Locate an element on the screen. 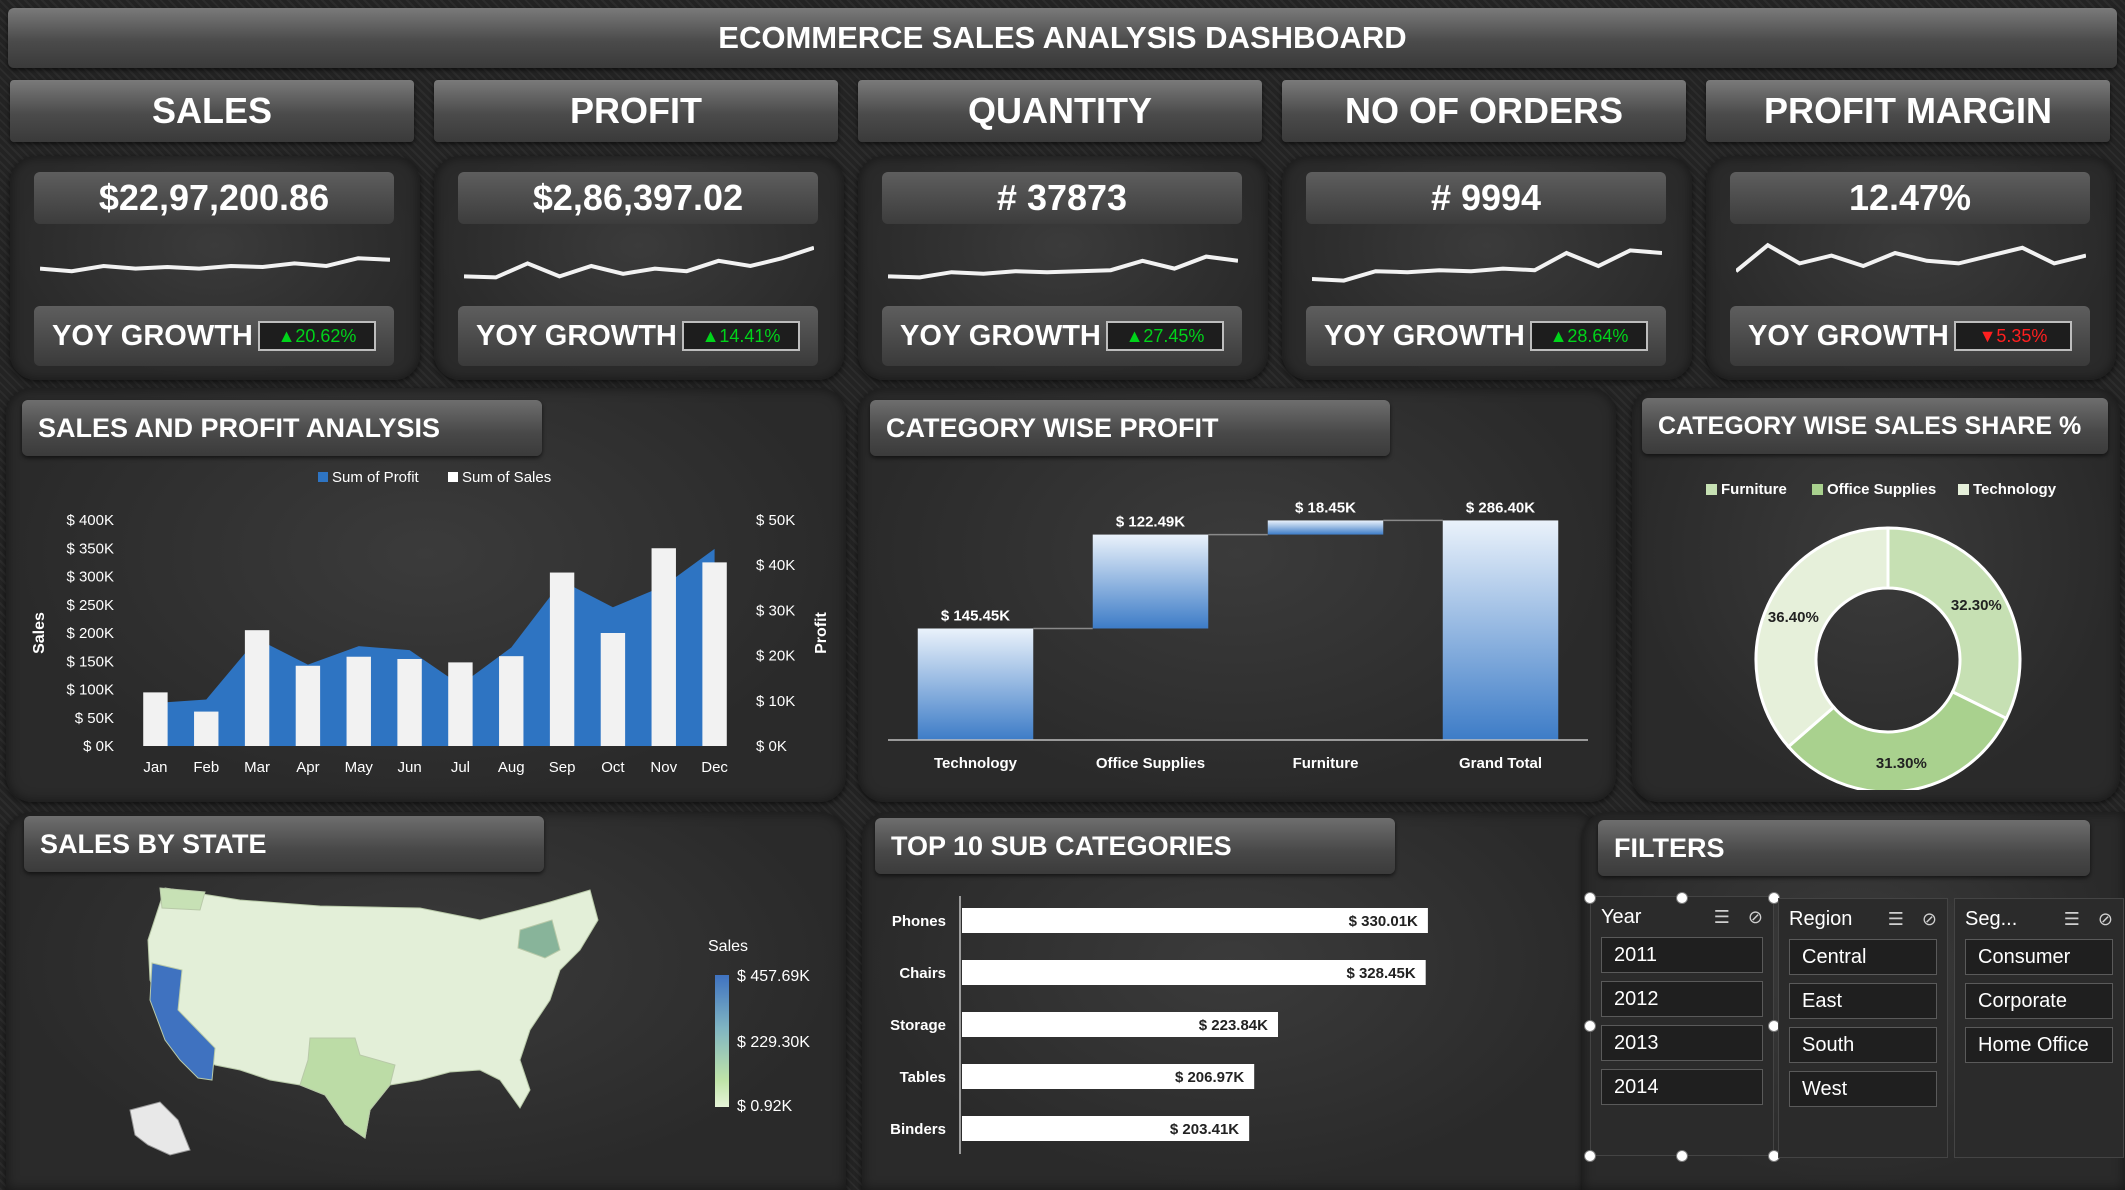  waterfall-value-label: $ 122.49K is located at coordinates (1150, 522).